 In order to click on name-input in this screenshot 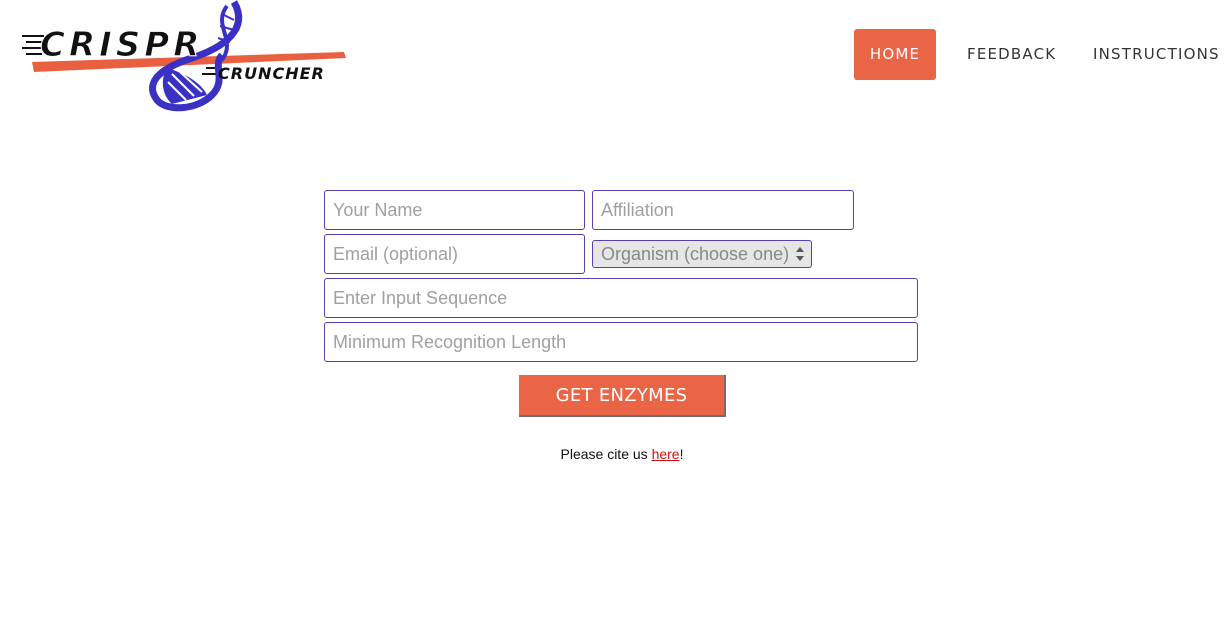, I will do `click(454, 210)`.